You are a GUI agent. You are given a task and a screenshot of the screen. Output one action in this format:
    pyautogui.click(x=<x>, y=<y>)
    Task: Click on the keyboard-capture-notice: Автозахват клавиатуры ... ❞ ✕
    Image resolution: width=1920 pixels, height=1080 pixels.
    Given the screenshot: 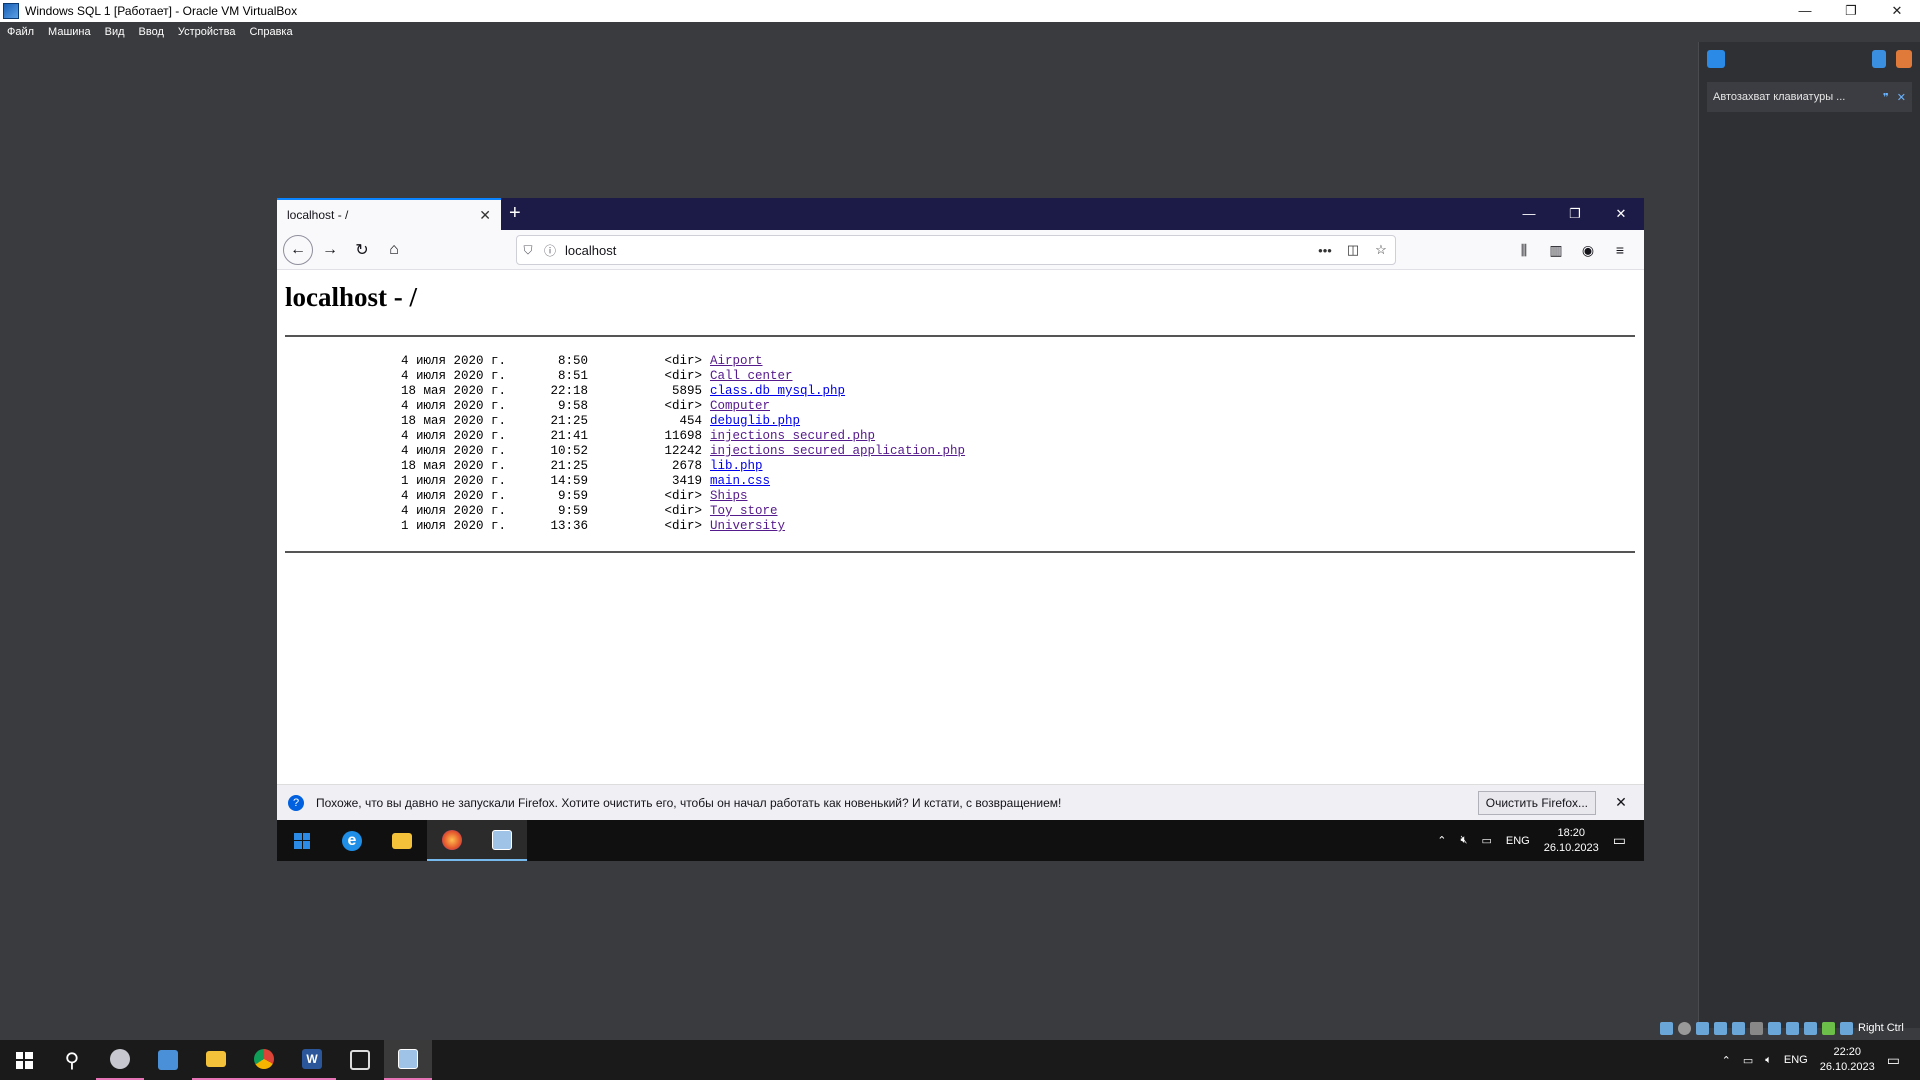 What is the action you would take?
    pyautogui.click(x=1809, y=97)
    